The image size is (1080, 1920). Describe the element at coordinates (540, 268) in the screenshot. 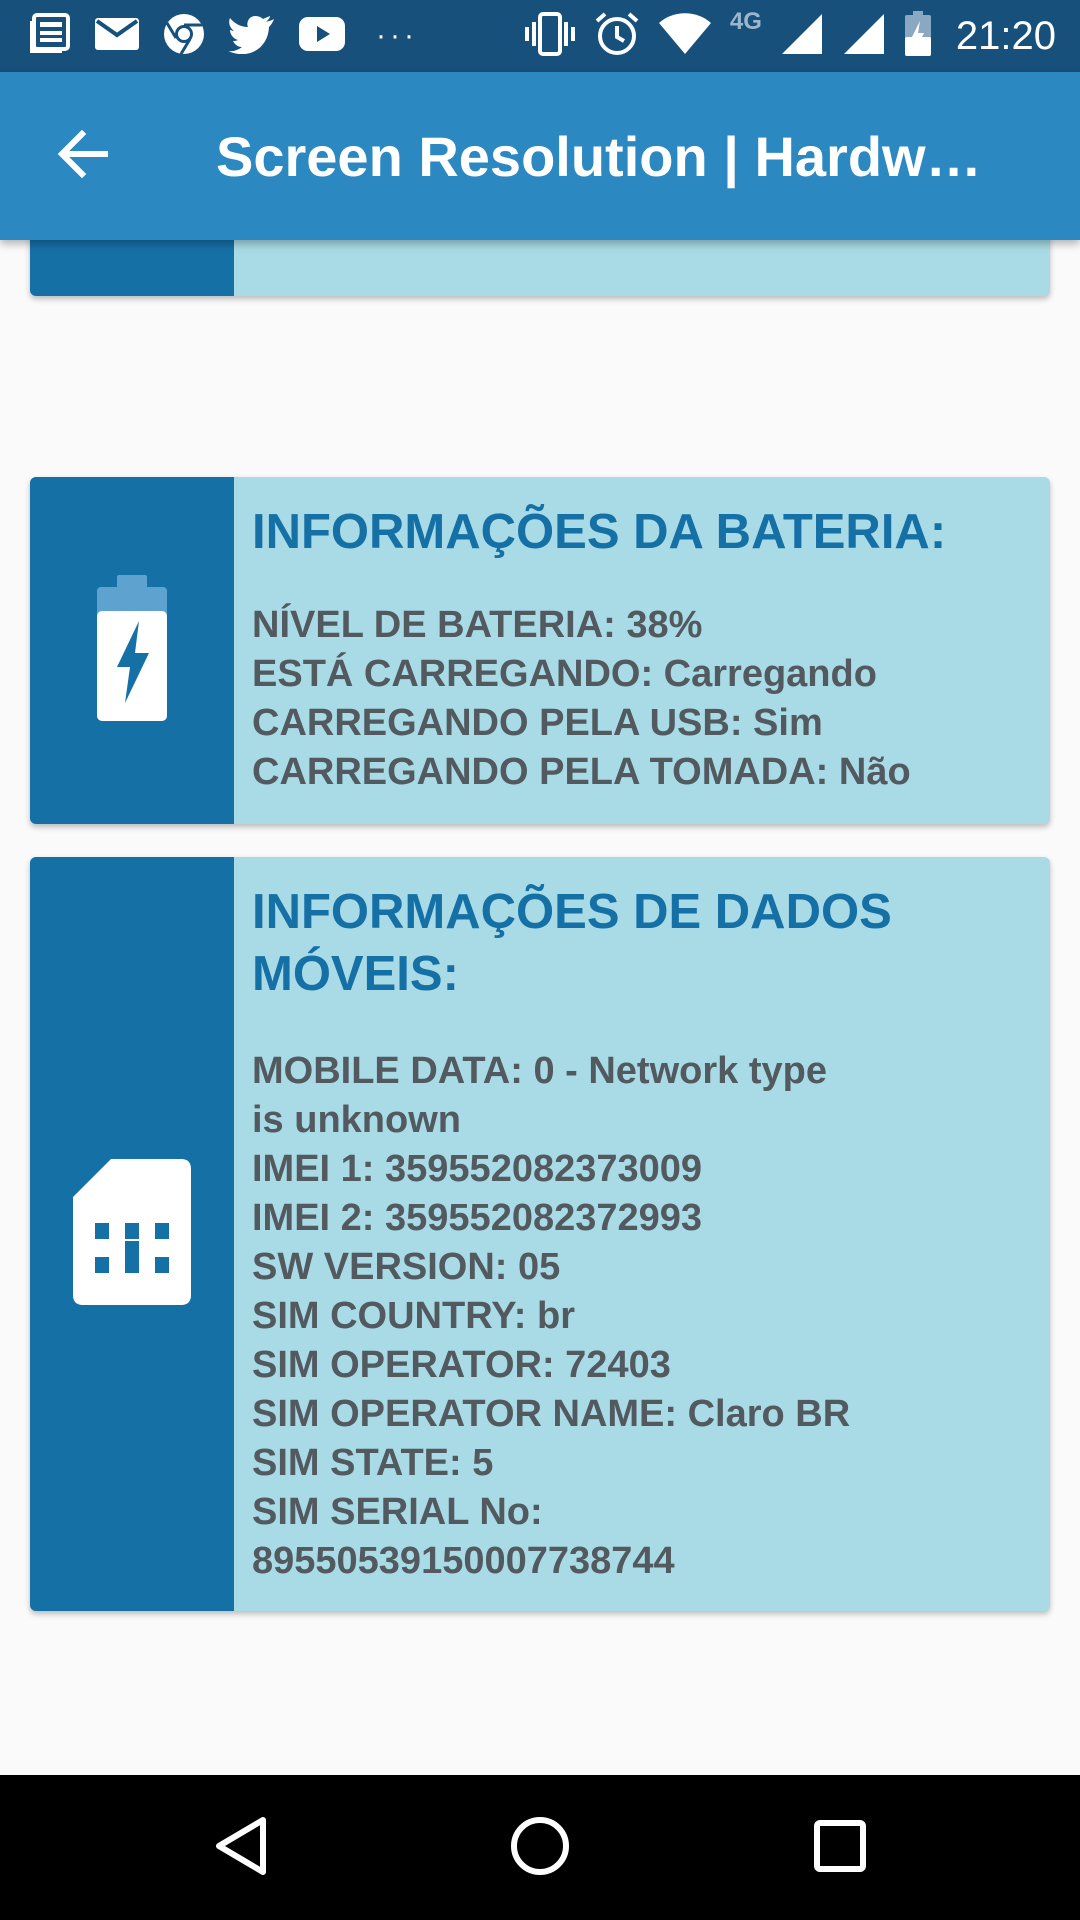

I see `previous-info-card` at that location.